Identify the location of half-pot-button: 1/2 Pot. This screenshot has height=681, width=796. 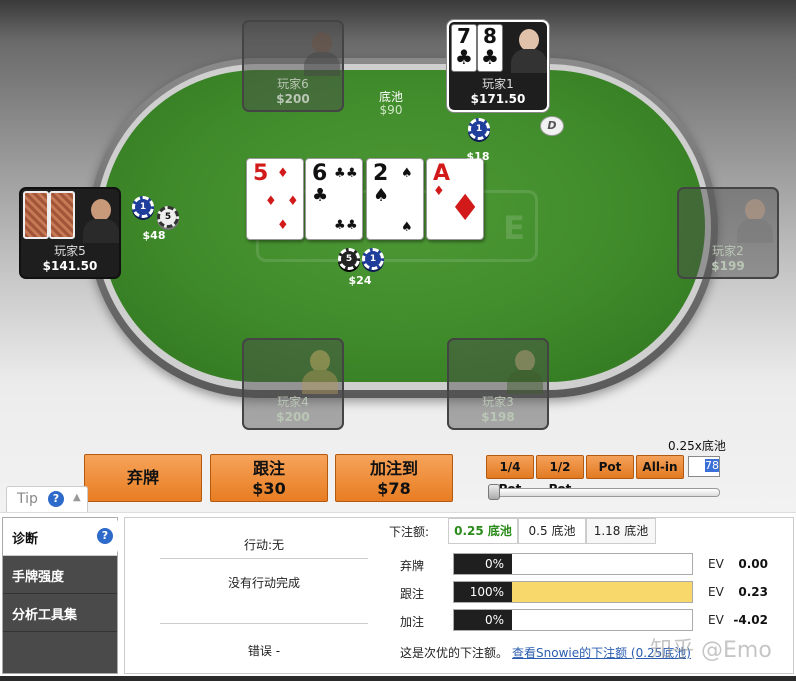
(560, 475).